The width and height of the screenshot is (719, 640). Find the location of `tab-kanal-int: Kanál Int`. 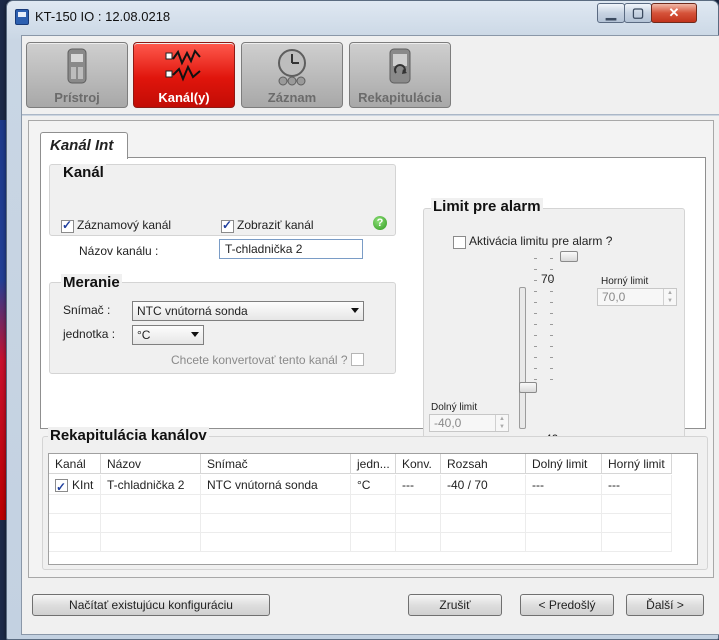

tab-kanal-int: Kanál Int is located at coordinates (84, 145).